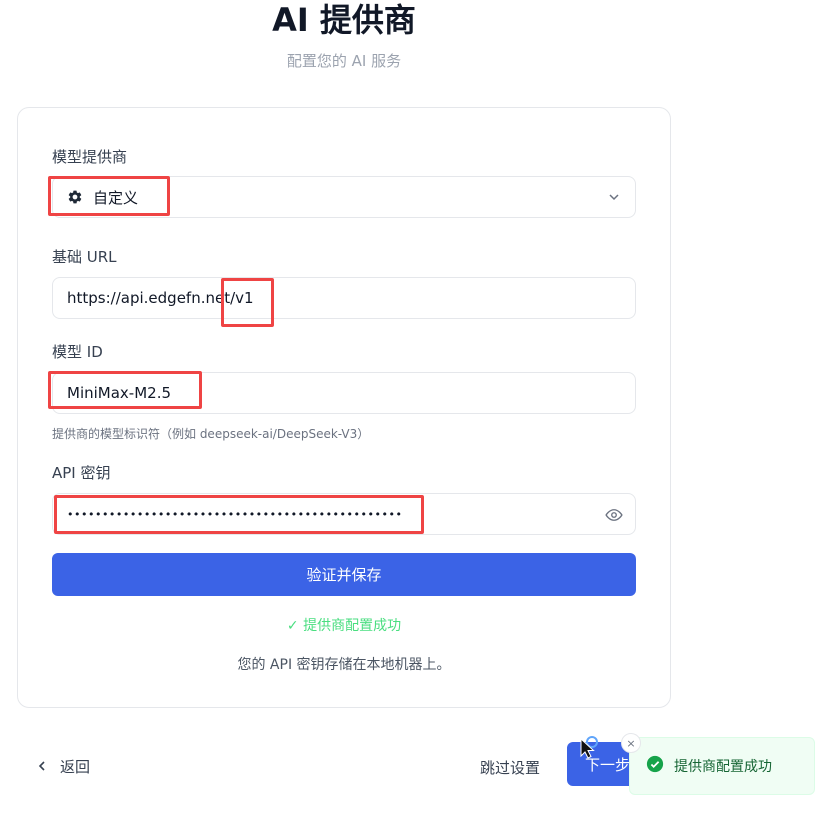  What do you see at coordinates (344, 665) in the screenshot?
I see `storage-note: 您的 API 密钥存储在本地机器上。` at bounding box center [344, 665].